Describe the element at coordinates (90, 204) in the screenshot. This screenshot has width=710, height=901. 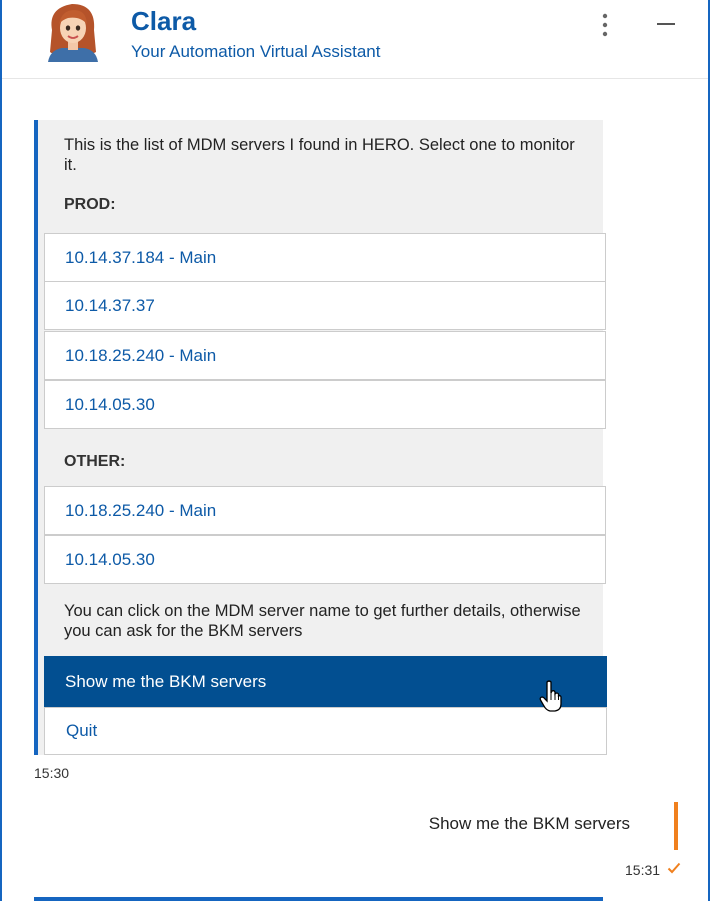
I see `group-label-prod: PROD:` at that location.